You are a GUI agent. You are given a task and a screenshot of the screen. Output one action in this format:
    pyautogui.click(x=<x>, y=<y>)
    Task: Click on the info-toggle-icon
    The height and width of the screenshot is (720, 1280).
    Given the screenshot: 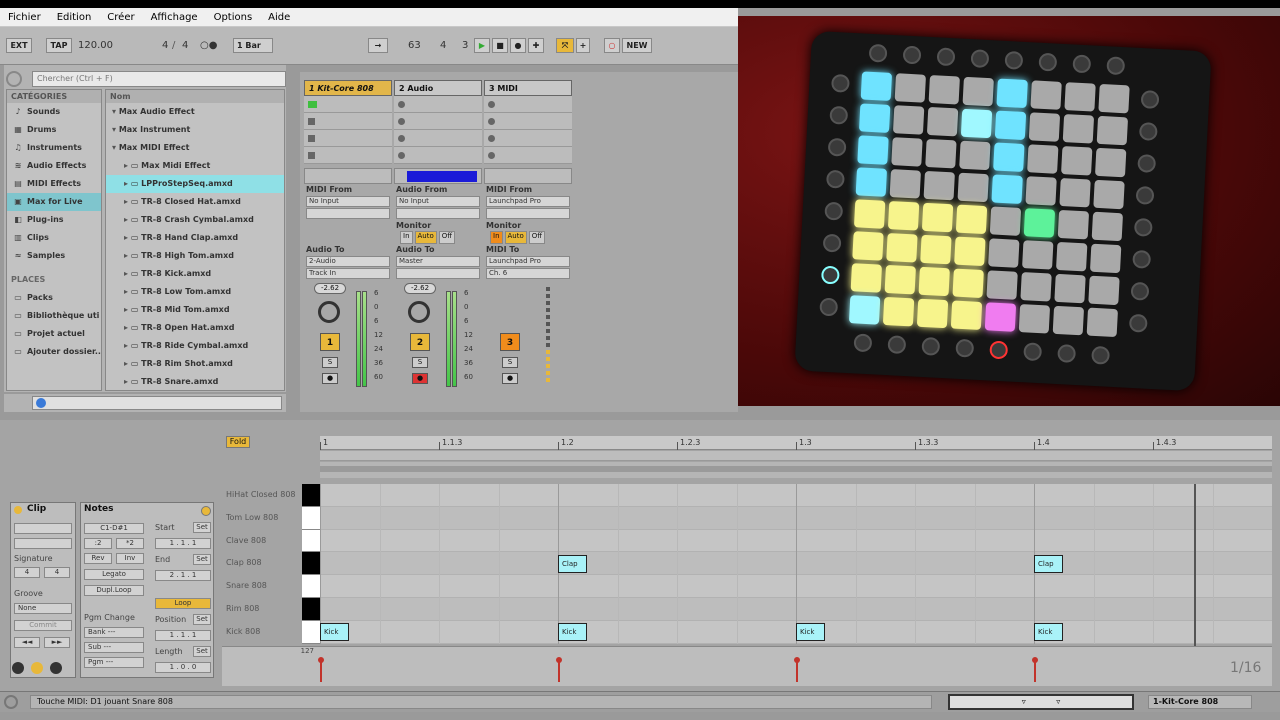 What is the action you would take?
    pyautogui.click(x=11, y=702)
    